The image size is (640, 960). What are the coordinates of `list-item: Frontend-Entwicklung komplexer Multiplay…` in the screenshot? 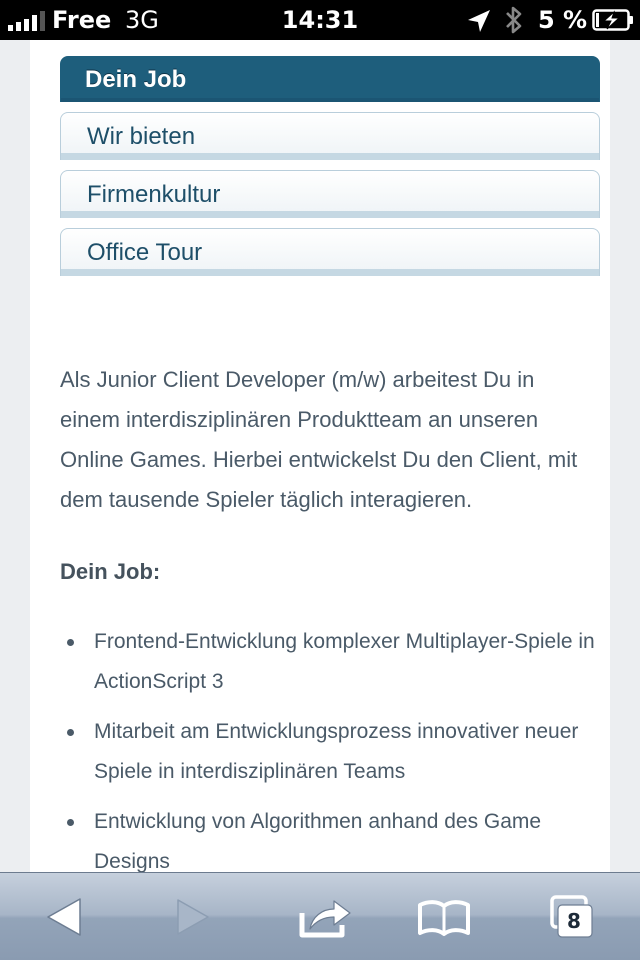 It's located at (330, 662).